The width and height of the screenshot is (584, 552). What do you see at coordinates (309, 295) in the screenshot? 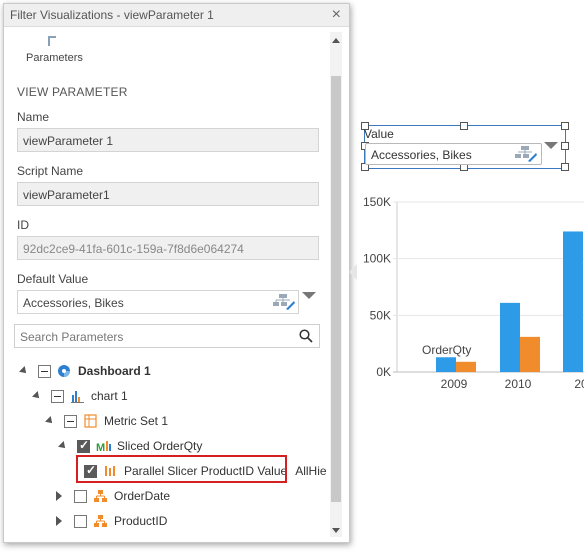
I see `default-value-dropdown-icon` at bounding box center [309, 295].